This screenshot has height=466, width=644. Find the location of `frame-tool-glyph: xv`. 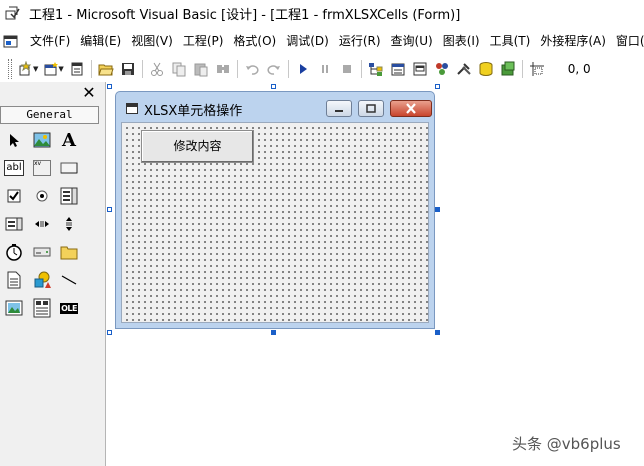

frame-tool-glyph: xv is located at coordinates (42, 168).